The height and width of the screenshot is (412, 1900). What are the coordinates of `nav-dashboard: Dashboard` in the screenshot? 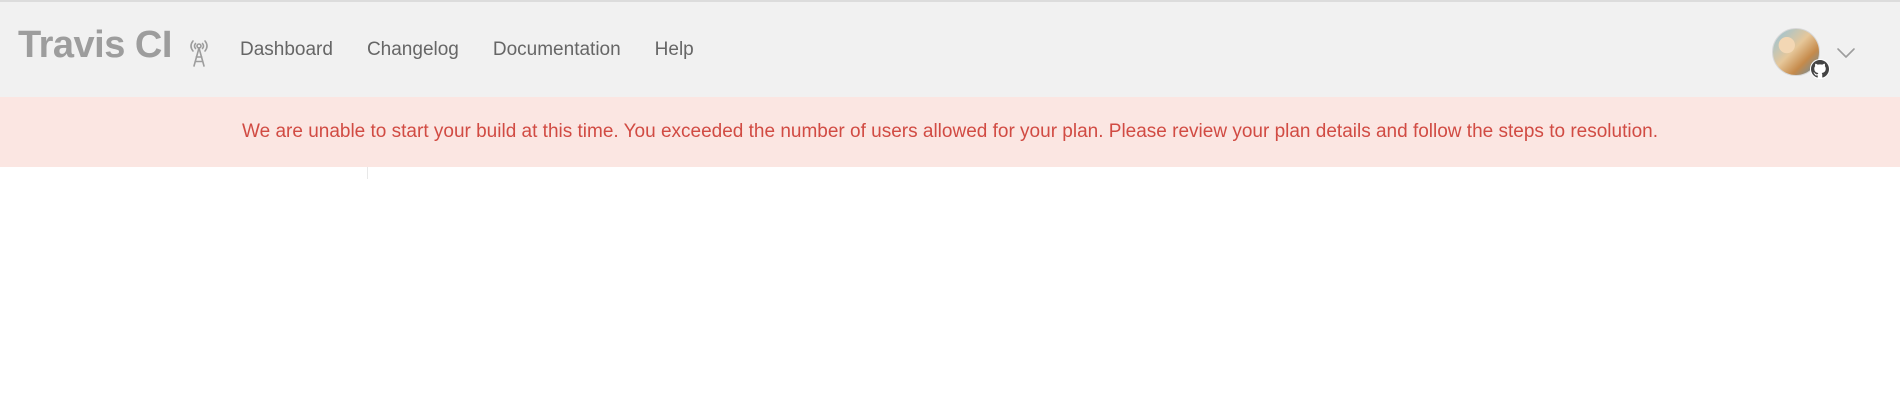 It's located at (286, 50).